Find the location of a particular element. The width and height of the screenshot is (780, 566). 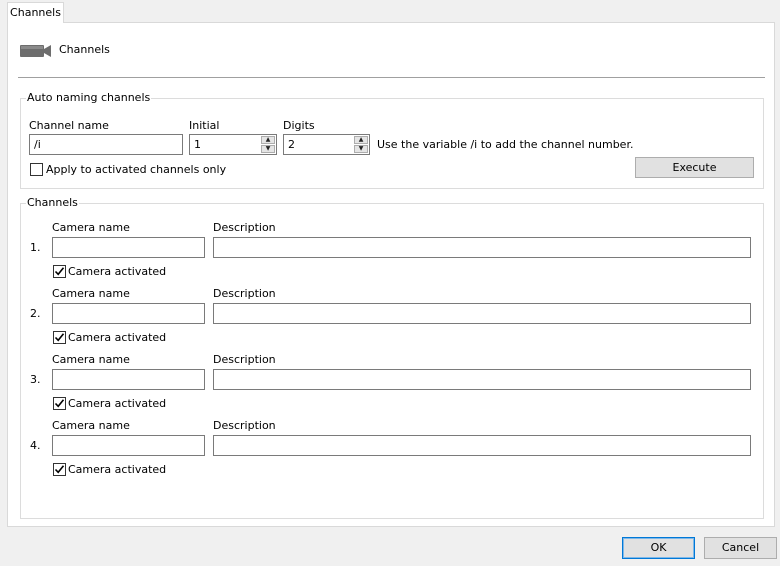

digits-down-button: ▼ is located at coordinates (361, 149).